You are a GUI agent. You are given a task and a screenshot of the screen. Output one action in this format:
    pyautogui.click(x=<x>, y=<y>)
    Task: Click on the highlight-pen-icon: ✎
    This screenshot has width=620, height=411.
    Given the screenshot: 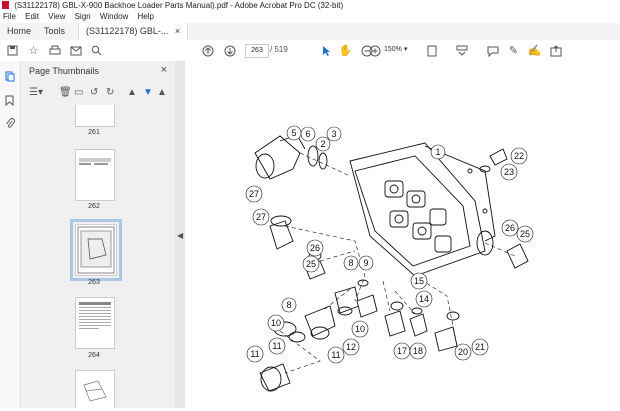 What is the action you would take?
    pyautogui.click(x=513, y=50)
    